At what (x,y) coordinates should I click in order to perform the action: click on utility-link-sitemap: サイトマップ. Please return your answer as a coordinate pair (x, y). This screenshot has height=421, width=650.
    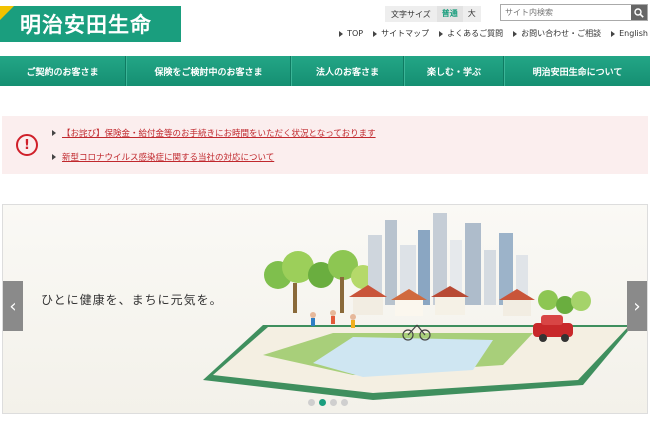
    Looking at the image, I should click on (401, 33).